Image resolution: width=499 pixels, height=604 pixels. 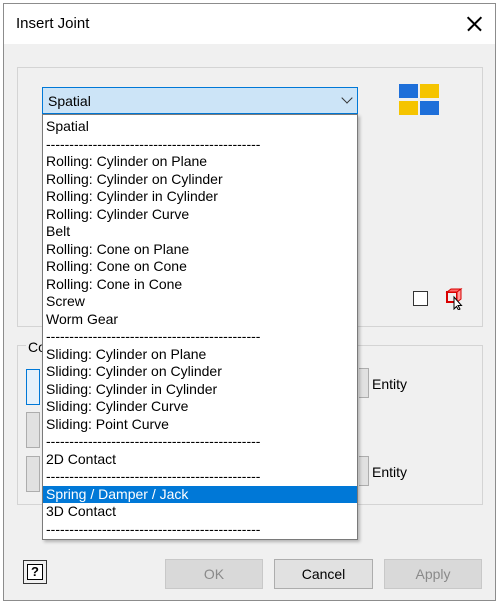 What do you see at coordinates (200, 407) in the screenshot?
I see `dropdown-option: Sliding: Cylinder Curve` at bounding box center [200, 407].